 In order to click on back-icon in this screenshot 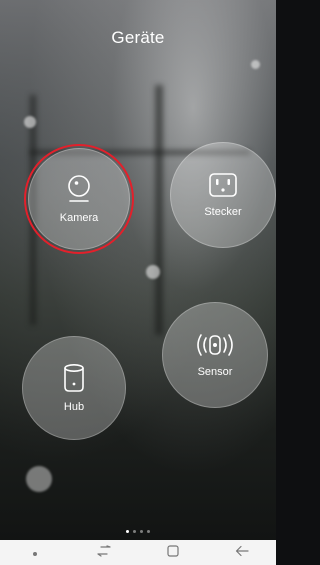, I will do `click(242, 553)`.